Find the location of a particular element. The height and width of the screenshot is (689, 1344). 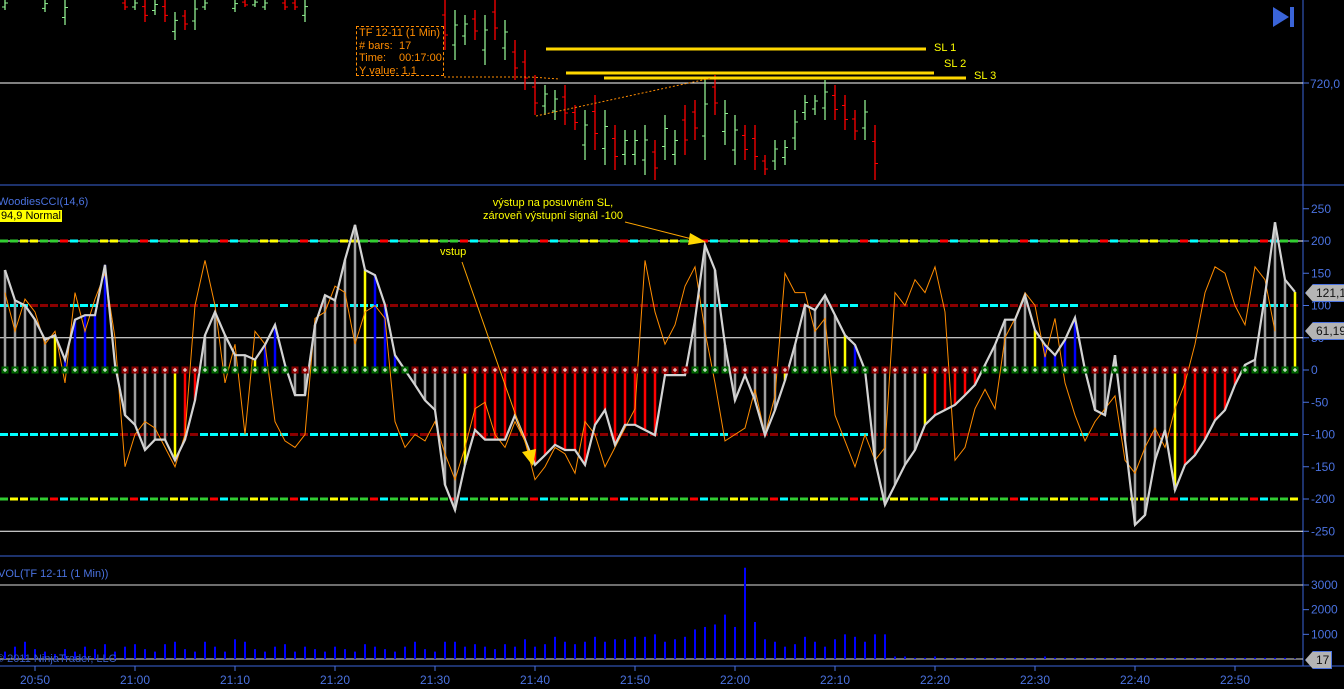

entry-annotation: vstup is located at coordinates (453, 252).